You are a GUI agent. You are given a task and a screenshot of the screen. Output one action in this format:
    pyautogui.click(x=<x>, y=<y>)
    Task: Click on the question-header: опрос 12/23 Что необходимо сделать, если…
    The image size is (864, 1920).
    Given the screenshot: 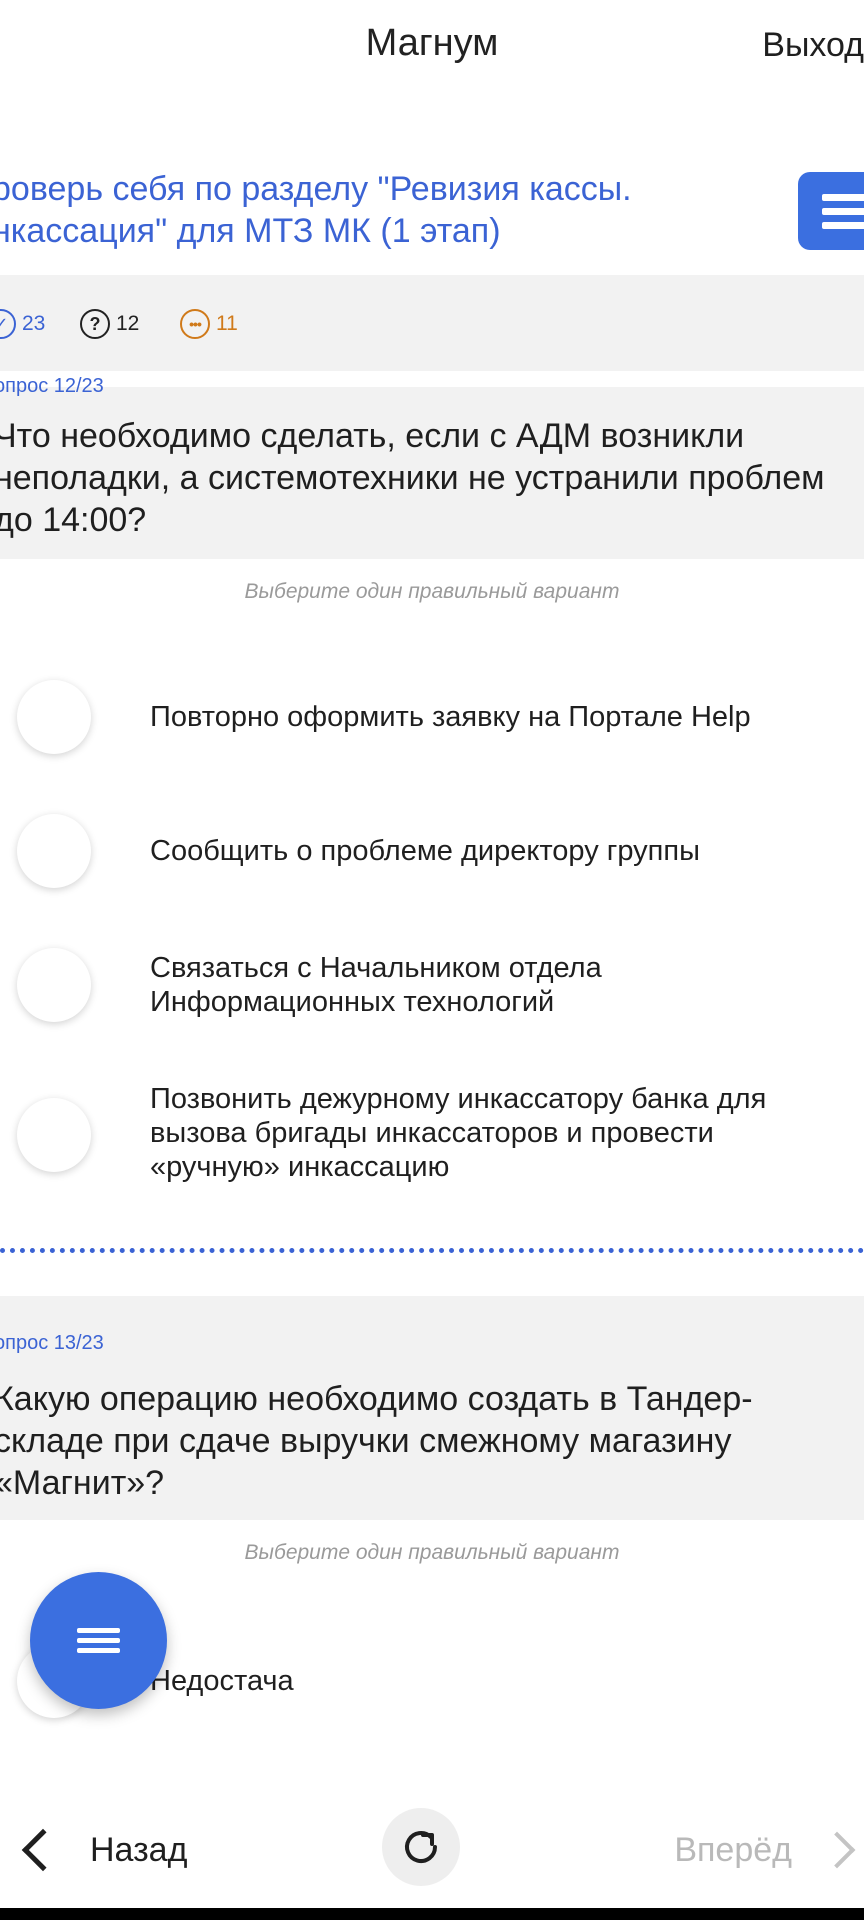 What is the action you would take?
    pyautogui.click(x=432, y=467)
    